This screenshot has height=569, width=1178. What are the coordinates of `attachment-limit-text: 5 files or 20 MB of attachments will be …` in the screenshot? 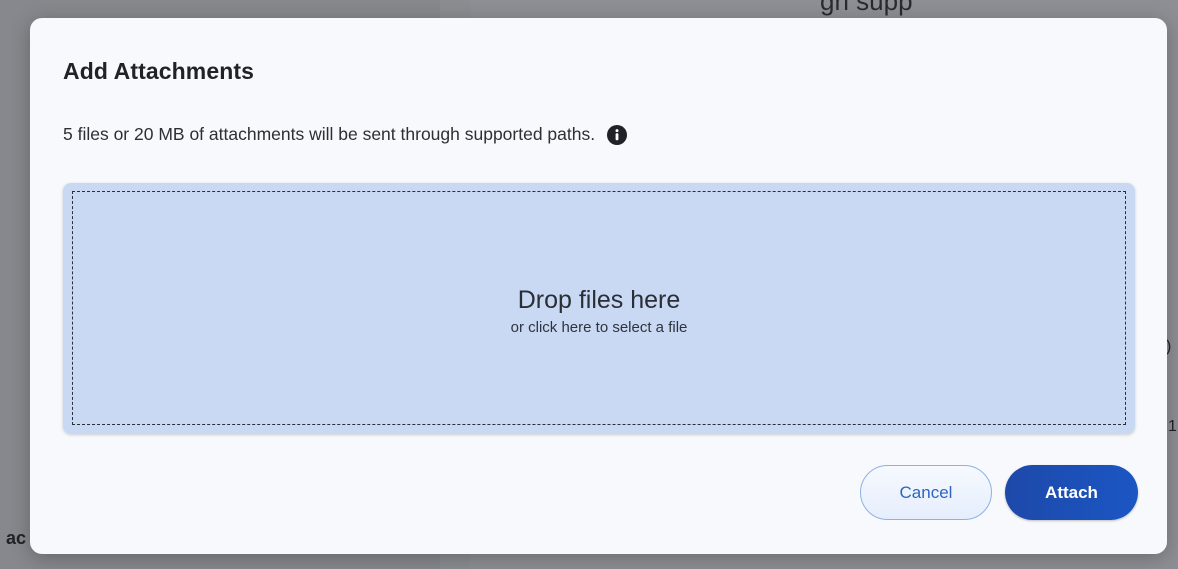 It's located at (329, 134).